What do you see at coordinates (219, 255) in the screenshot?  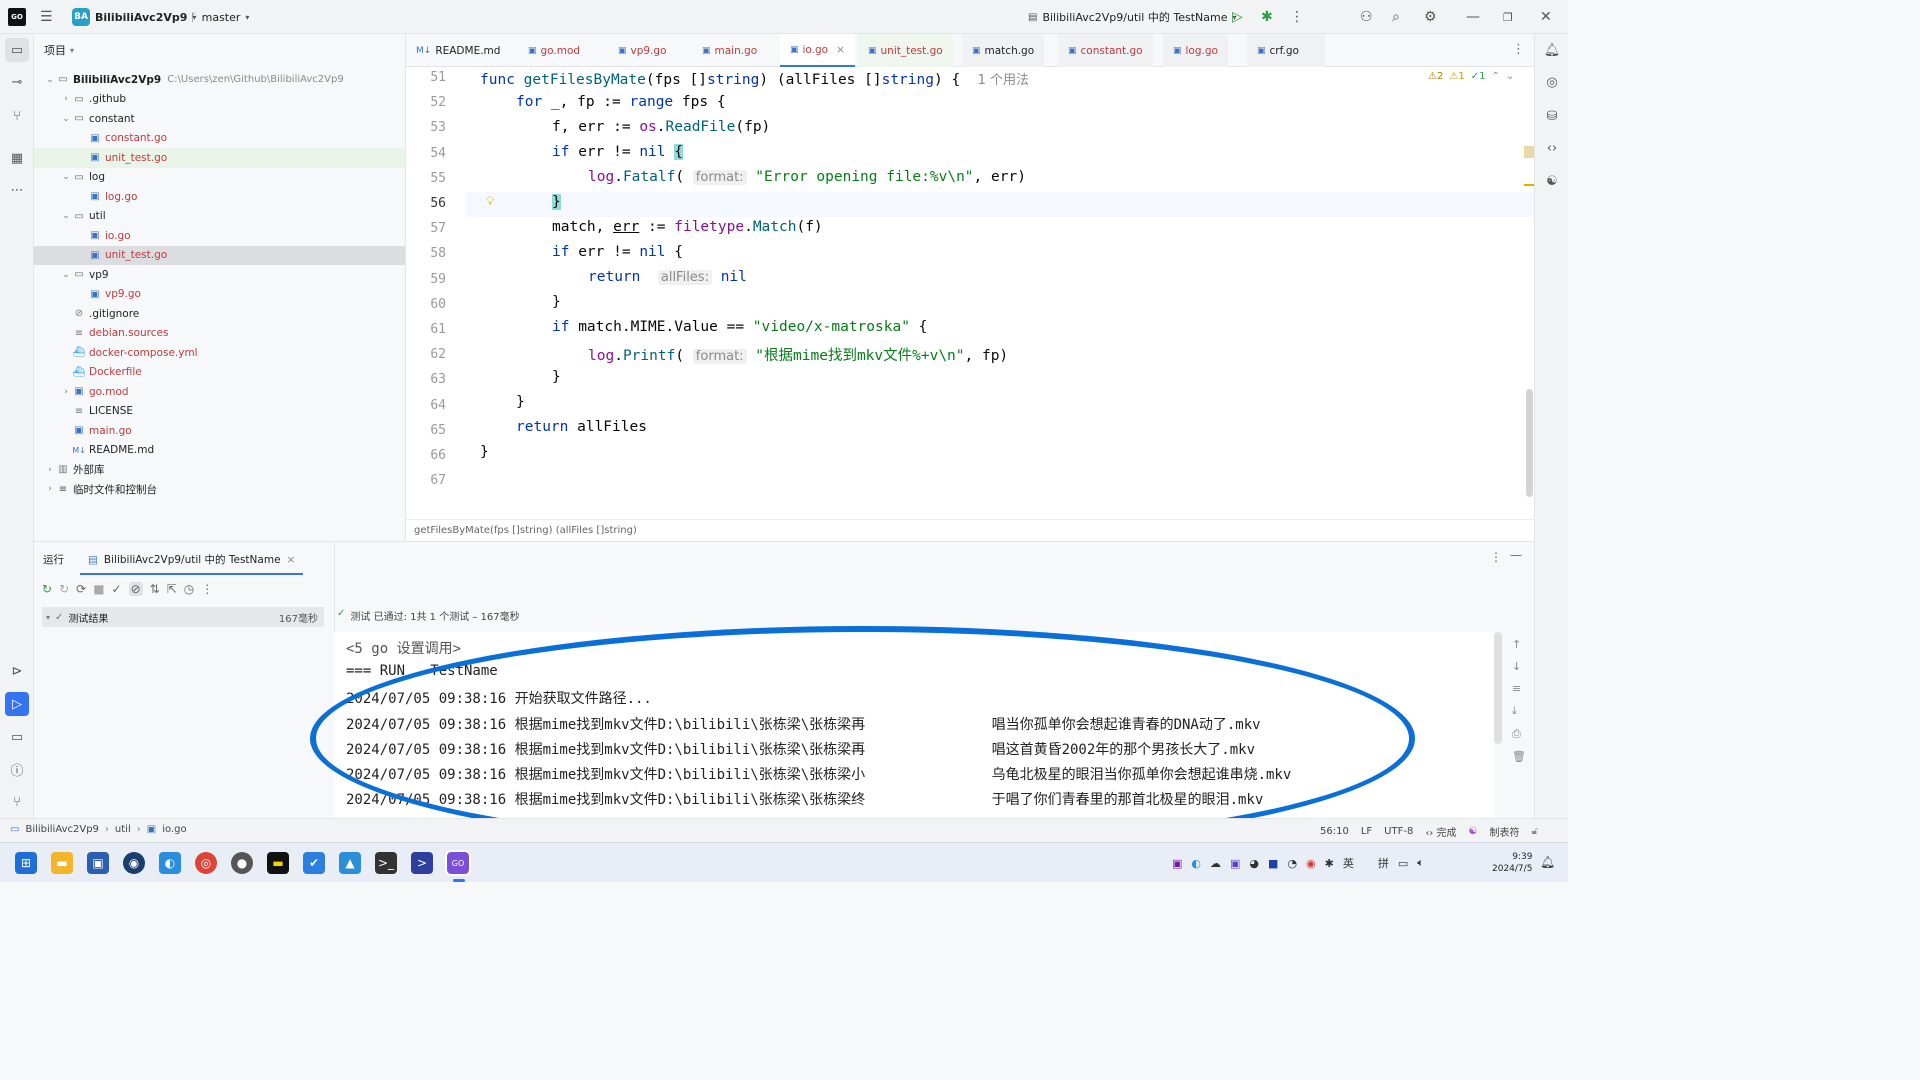 I see `tree-item: ▣ unit_test.go` at bounding box center [219, 255].